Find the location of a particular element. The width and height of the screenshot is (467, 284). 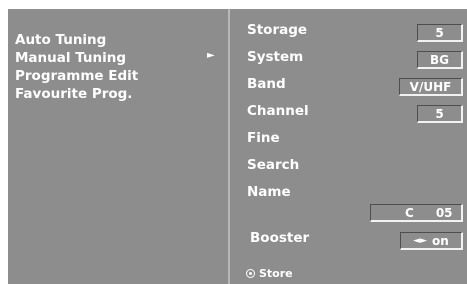

menu-item-label: Favourite Prog. is located at coordinates (74, 94).